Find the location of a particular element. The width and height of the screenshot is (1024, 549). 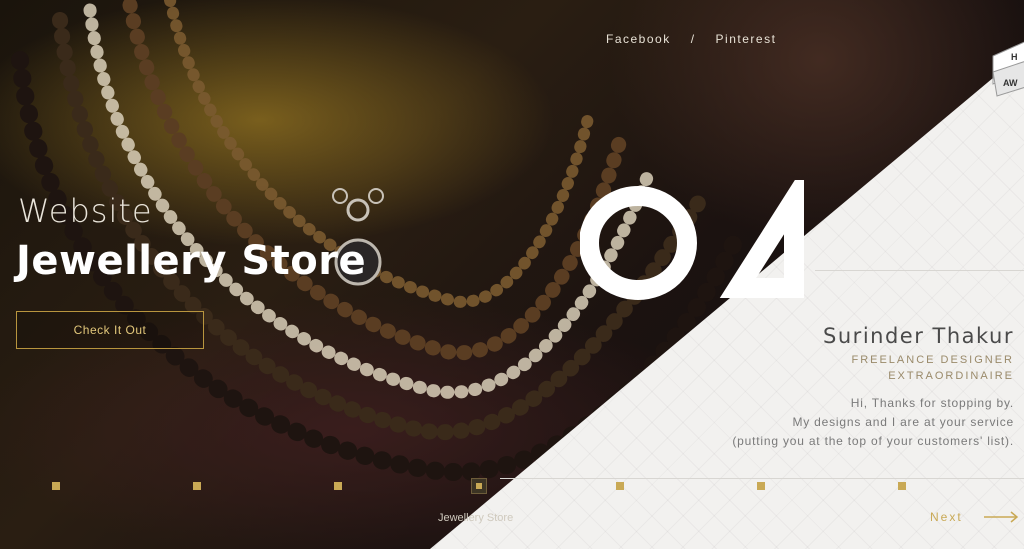

panel-divider-bottom is located at coordinates (762, 478).